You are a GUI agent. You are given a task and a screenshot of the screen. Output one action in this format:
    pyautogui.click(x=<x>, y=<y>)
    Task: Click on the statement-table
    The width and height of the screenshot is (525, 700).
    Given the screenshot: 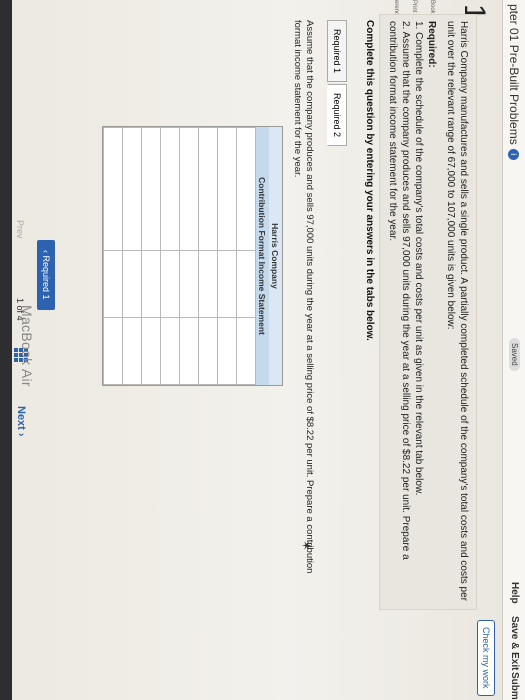 What is the action you would take?
    pyautogui.click(x=179, y=256)
    